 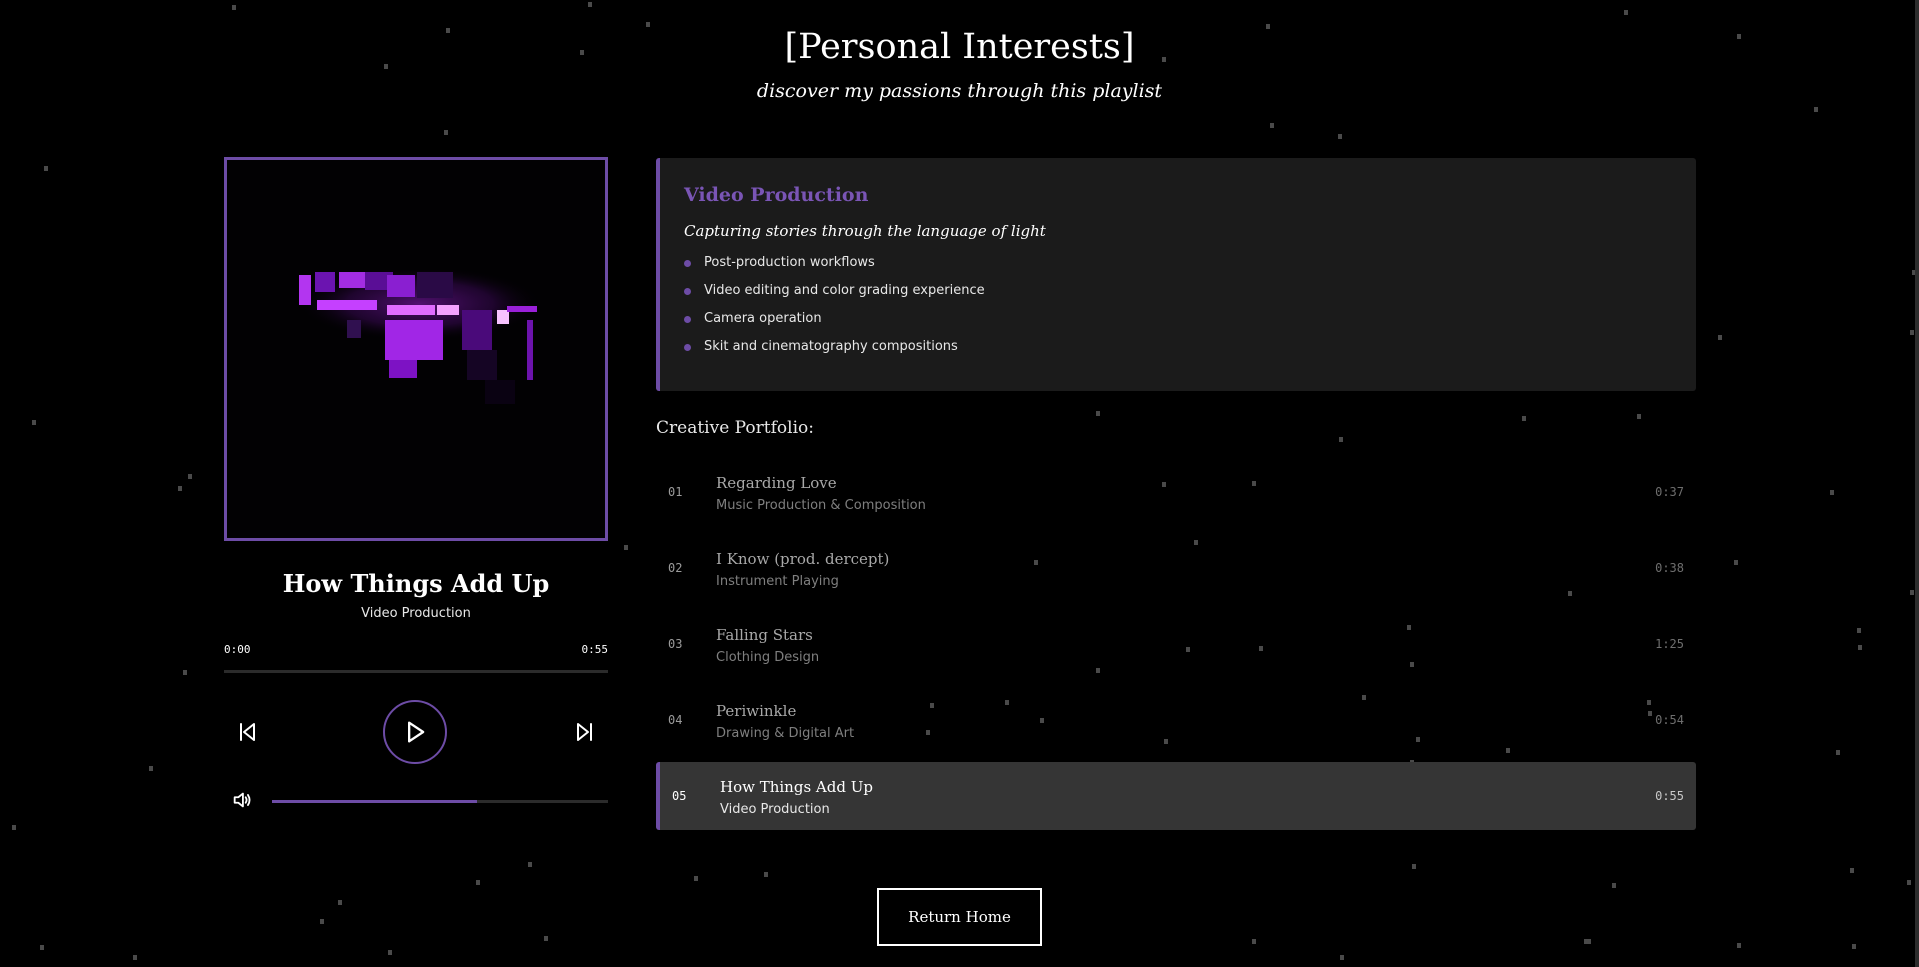 I want to click on bullet-text: Camera operation, so click(x=763, y=318).